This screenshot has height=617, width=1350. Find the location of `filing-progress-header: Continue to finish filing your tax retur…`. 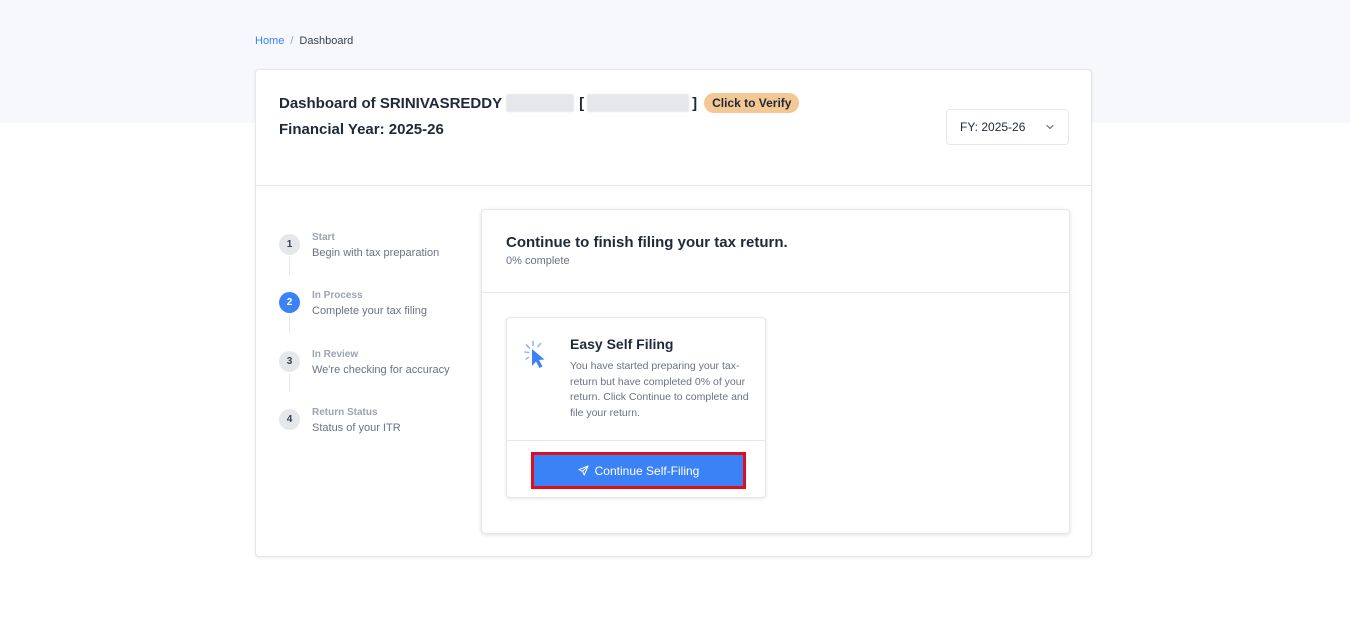

filing-progress-header: Continue to finish filing your tax retur… is located at coordinates (775, 251).